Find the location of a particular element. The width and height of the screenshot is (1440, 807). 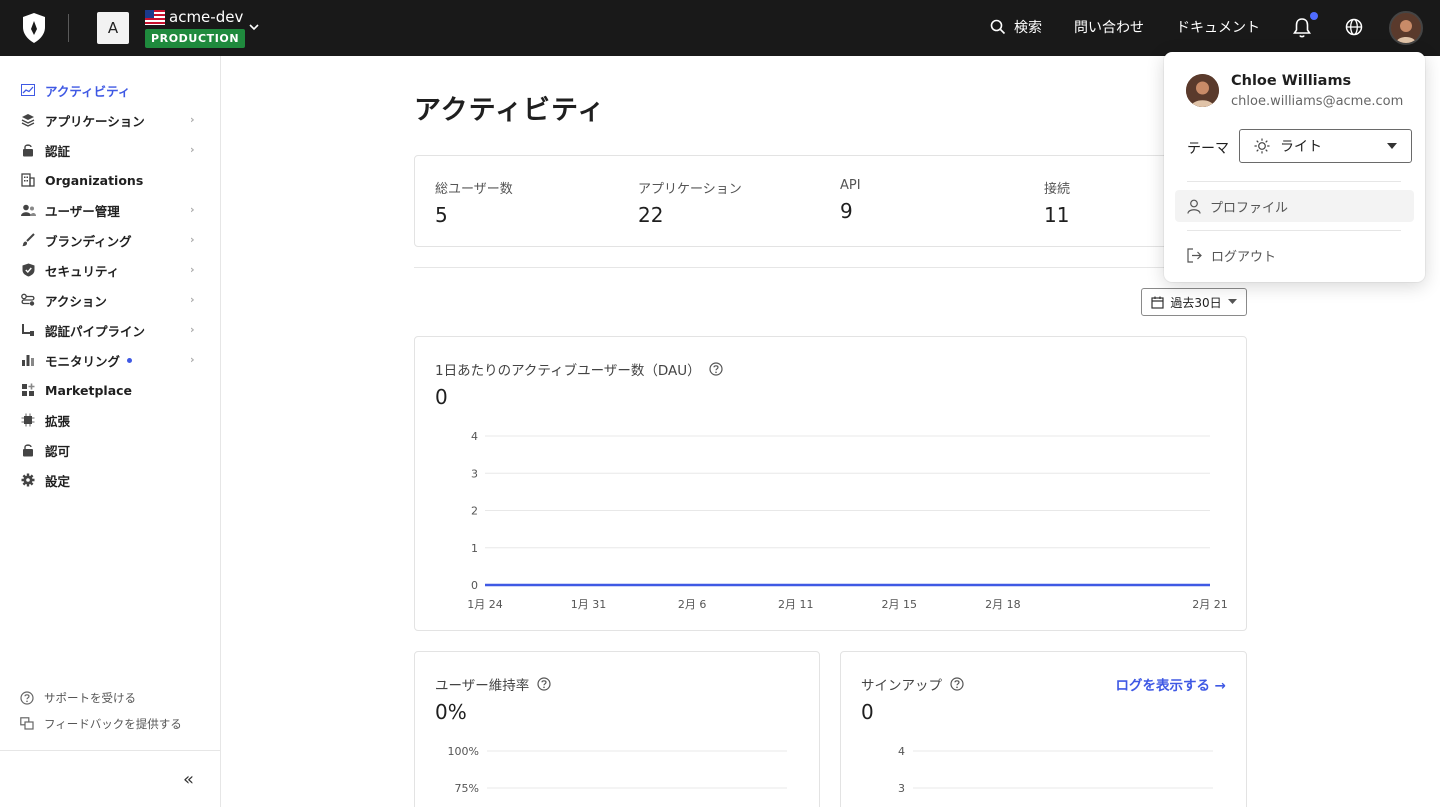

theme-select: ライト is located at coordinates (1325, 146).